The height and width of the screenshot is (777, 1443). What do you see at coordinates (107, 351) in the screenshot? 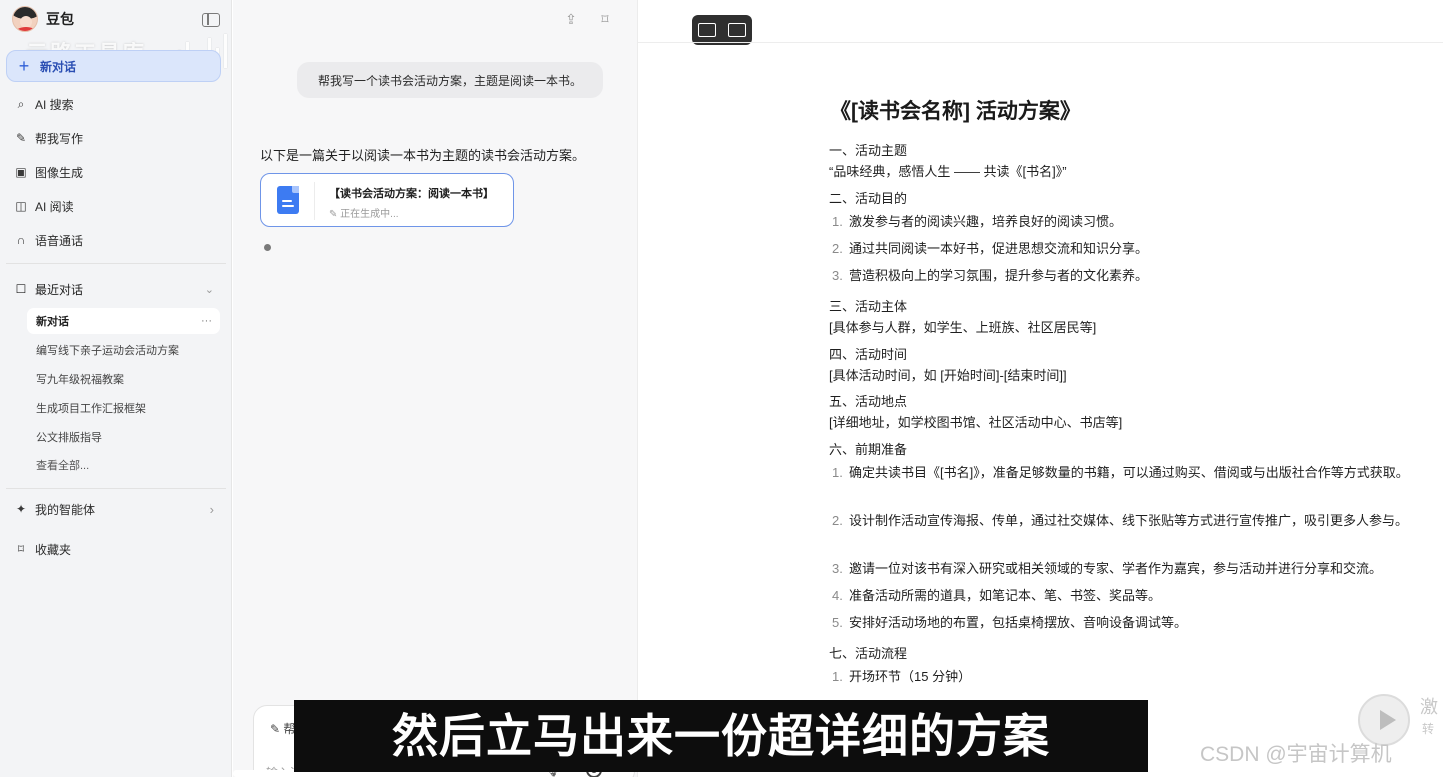
I see `recent-item-label: 编写线下亲子运动会活动方案` at bounding box center [107, 351].